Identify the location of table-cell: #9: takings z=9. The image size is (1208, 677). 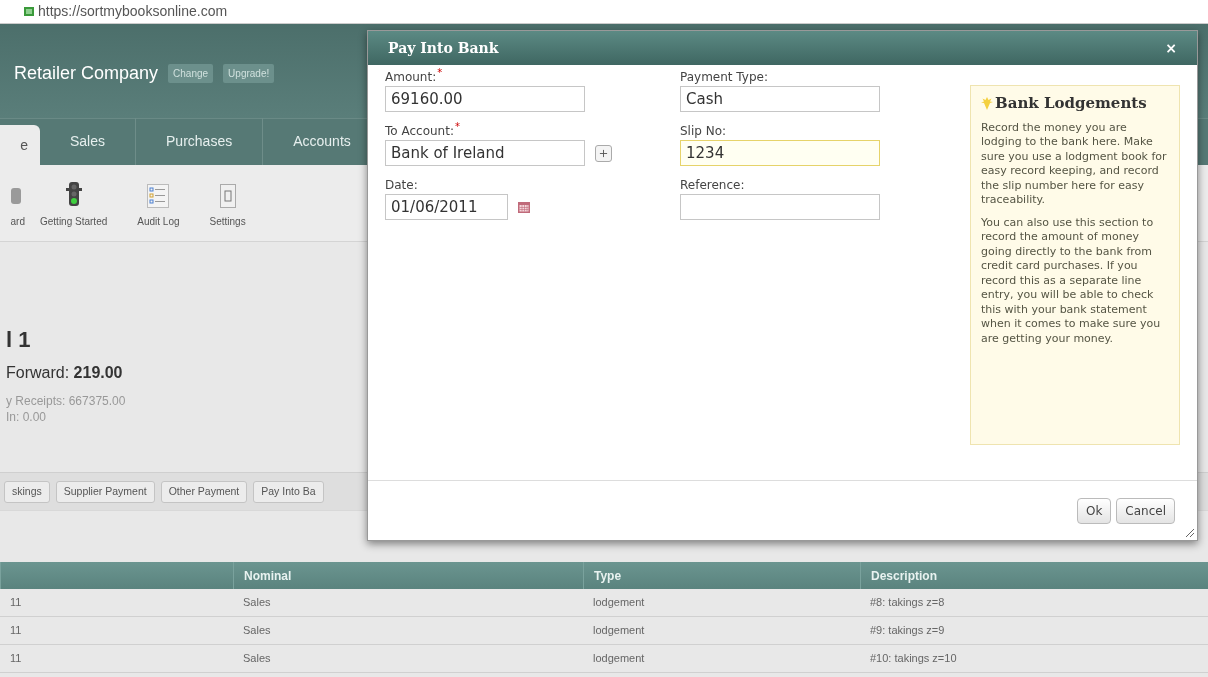
(1034, 631).